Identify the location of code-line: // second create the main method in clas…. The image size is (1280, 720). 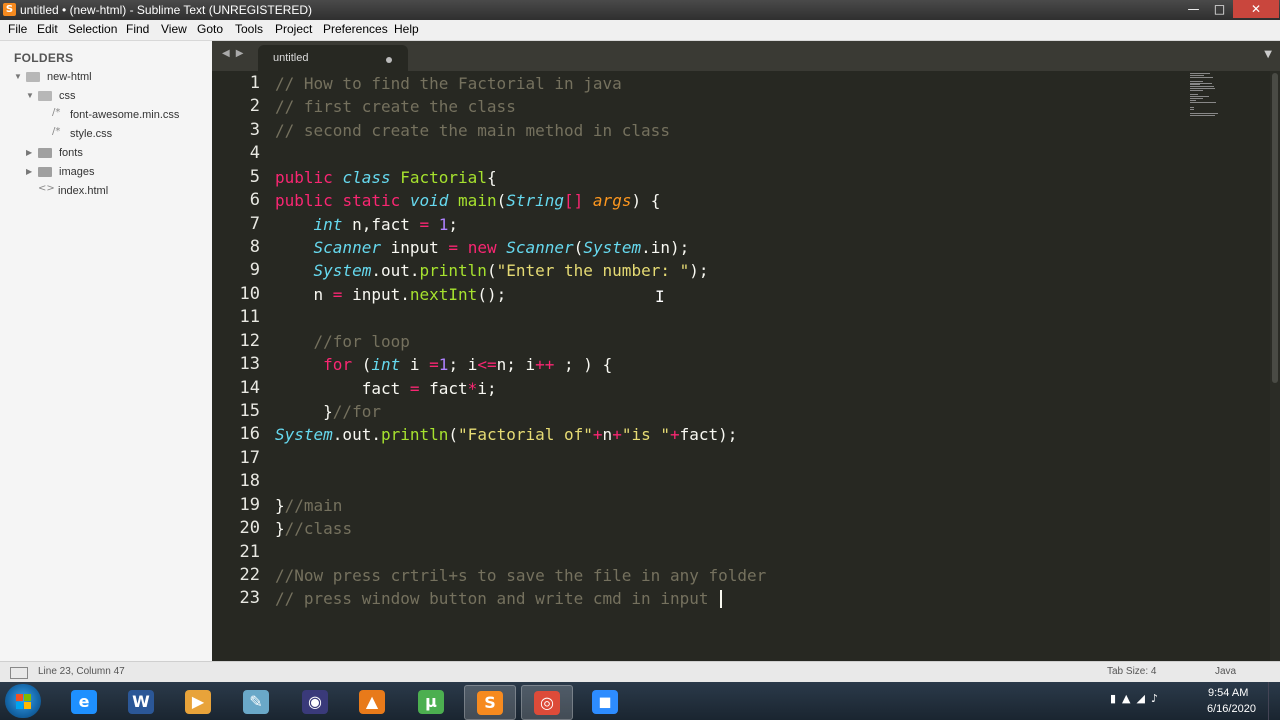
(472, 130).